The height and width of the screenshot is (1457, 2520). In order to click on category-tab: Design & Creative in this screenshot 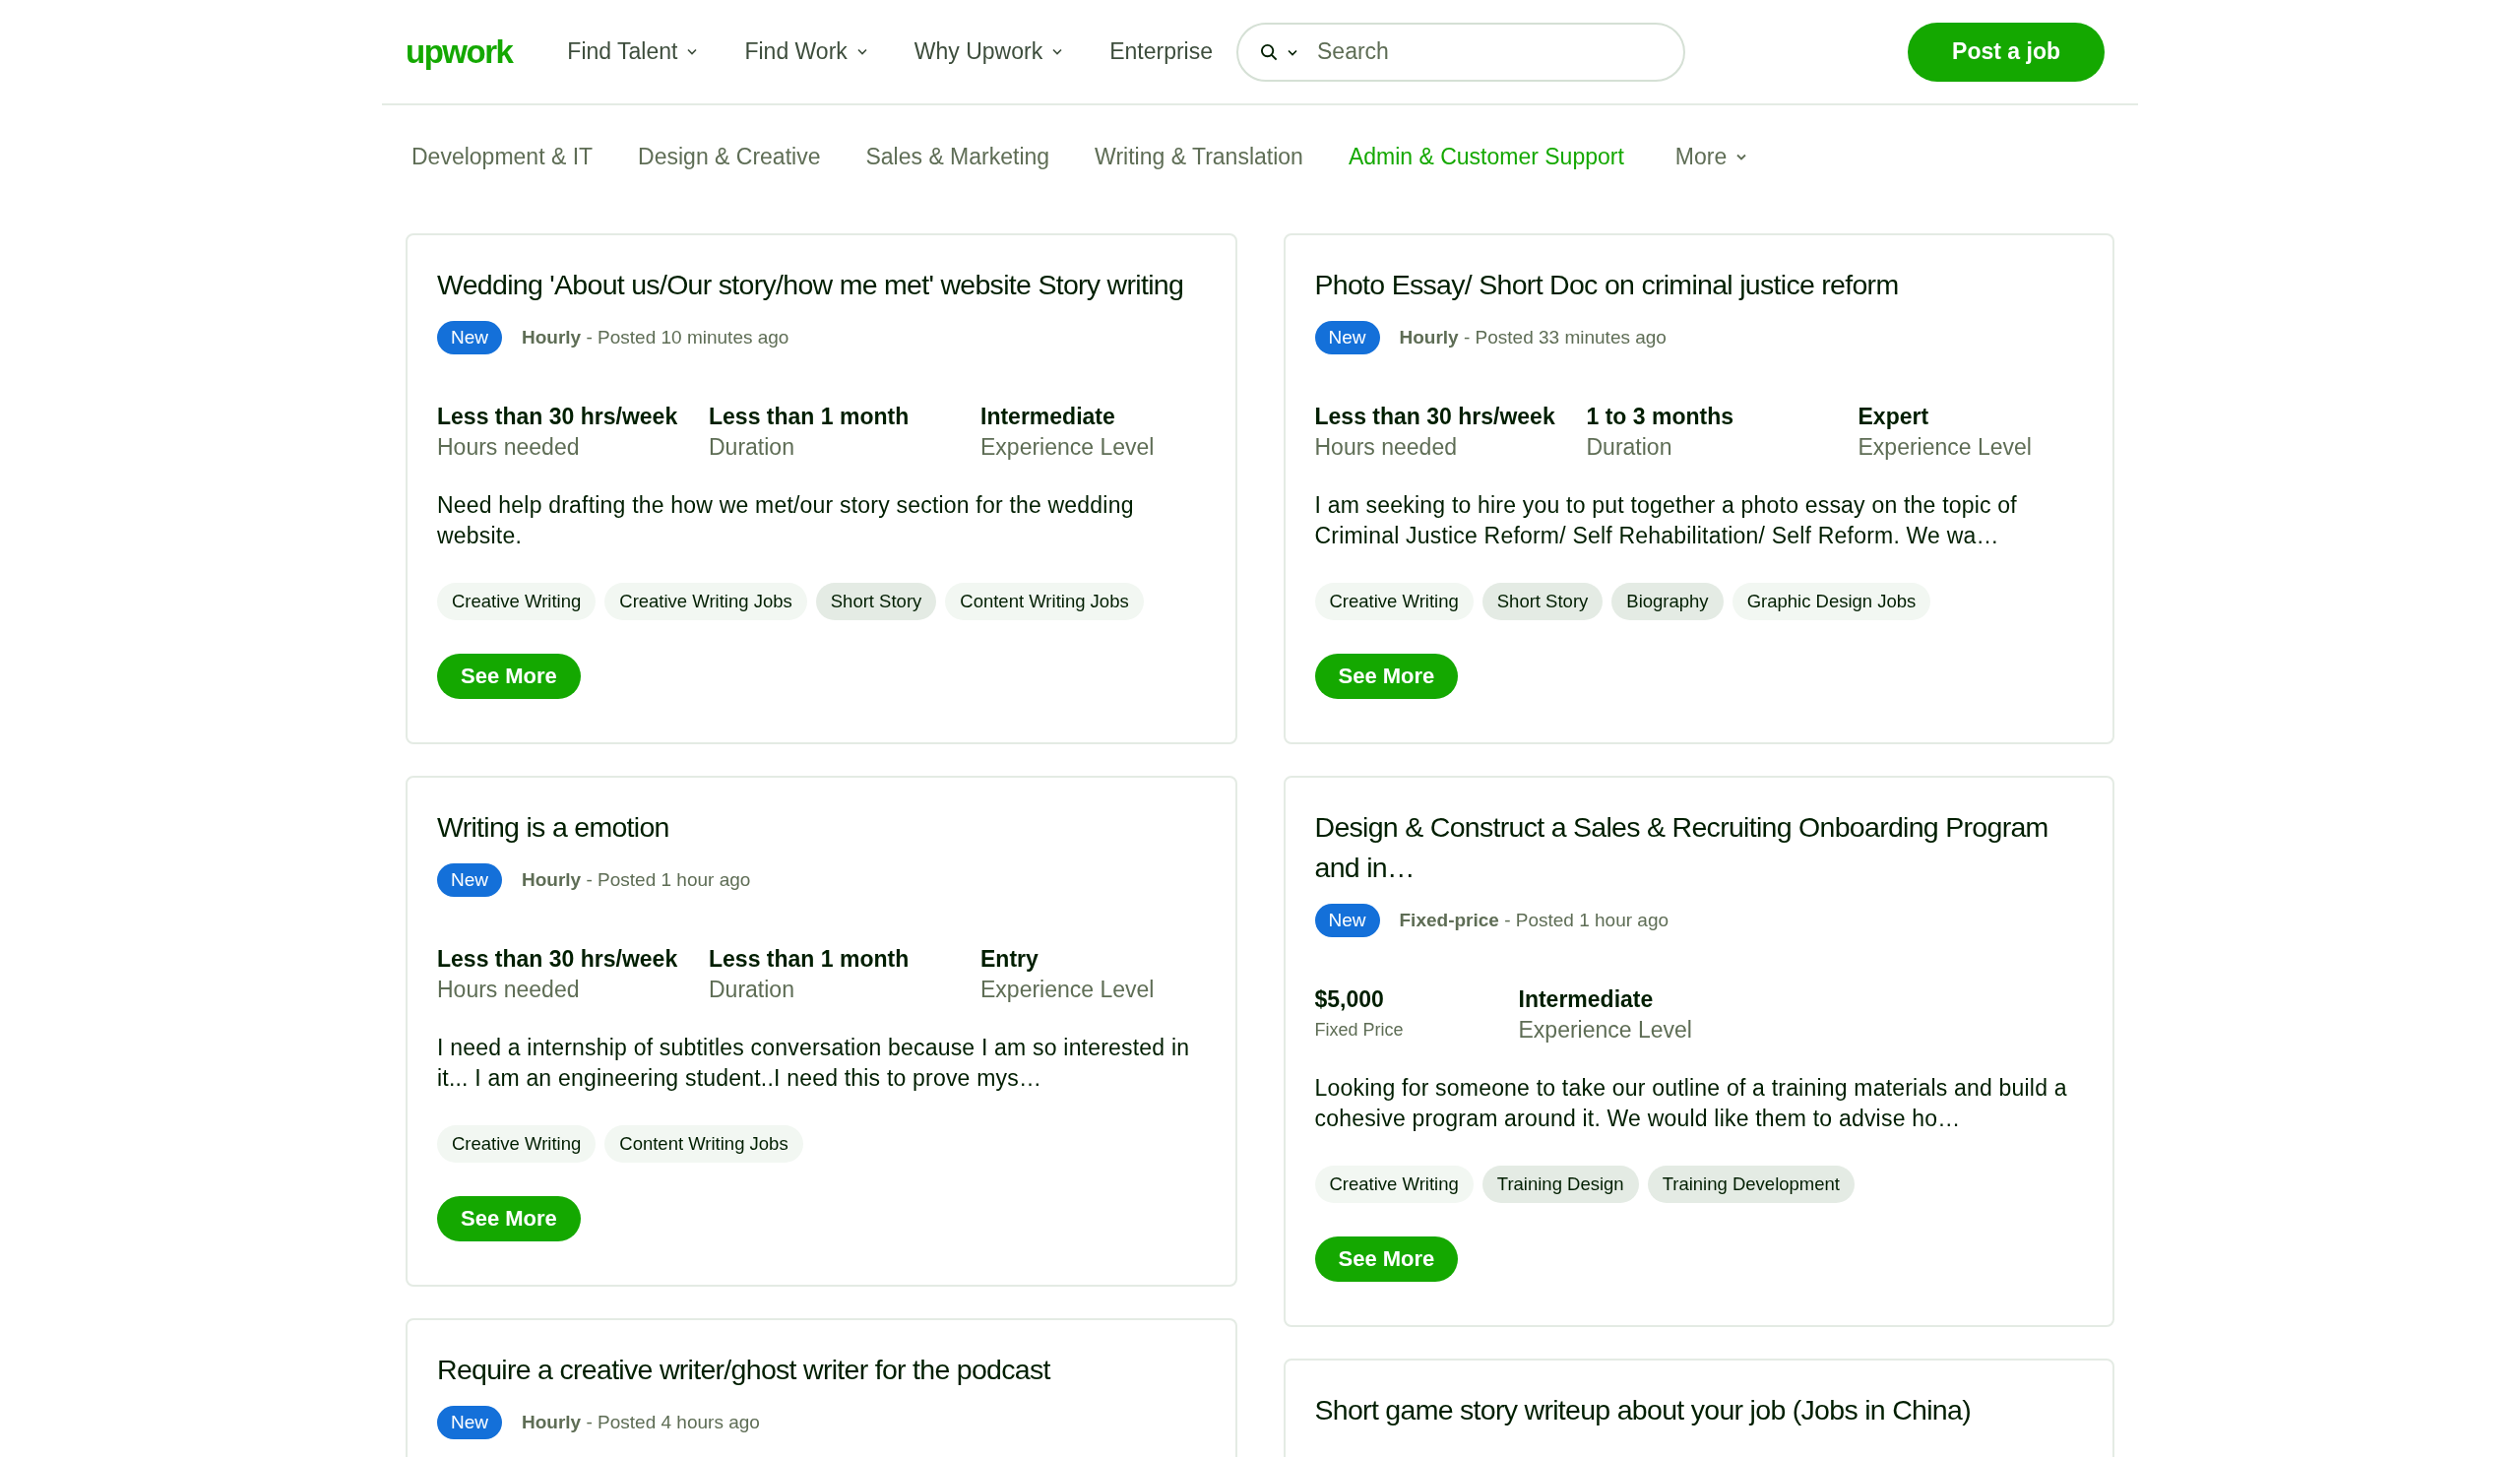, I will do `click(729, 157)`.